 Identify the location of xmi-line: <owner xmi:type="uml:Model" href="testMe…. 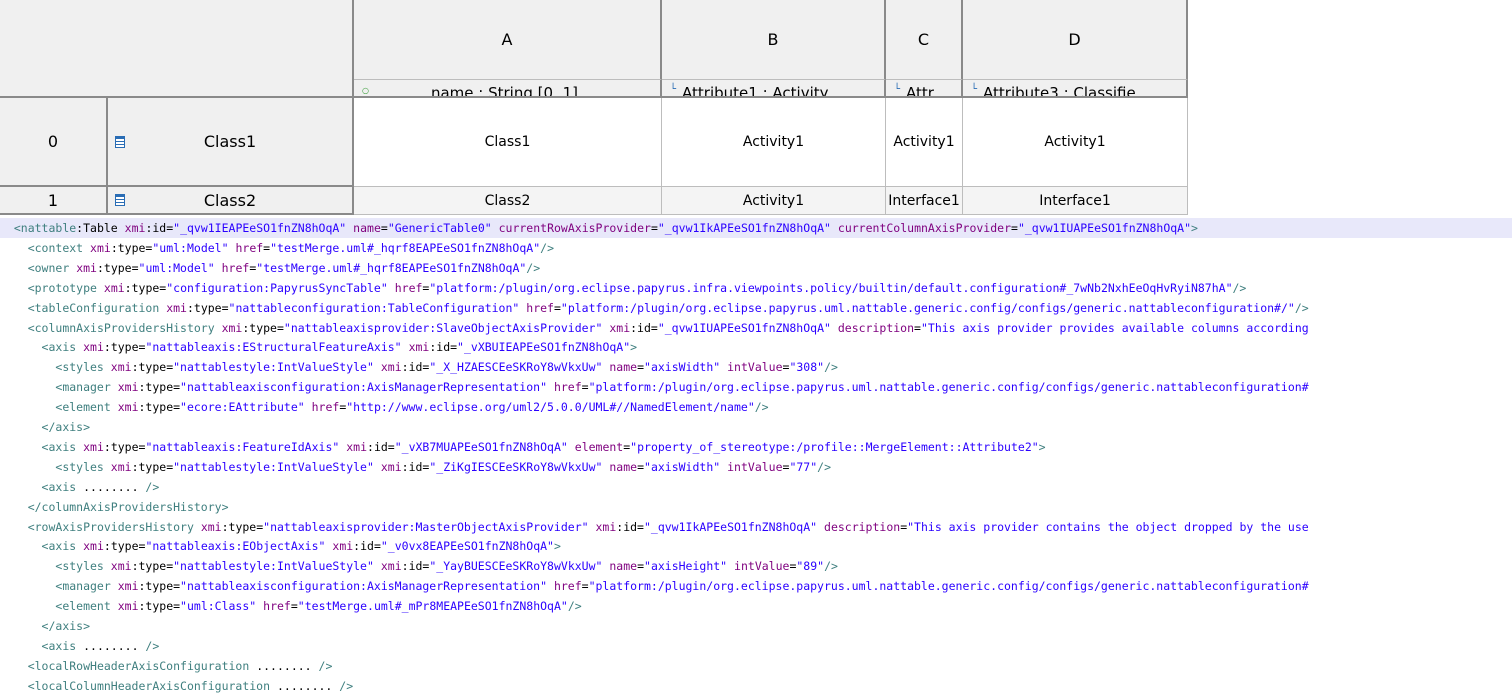
(756, 268).